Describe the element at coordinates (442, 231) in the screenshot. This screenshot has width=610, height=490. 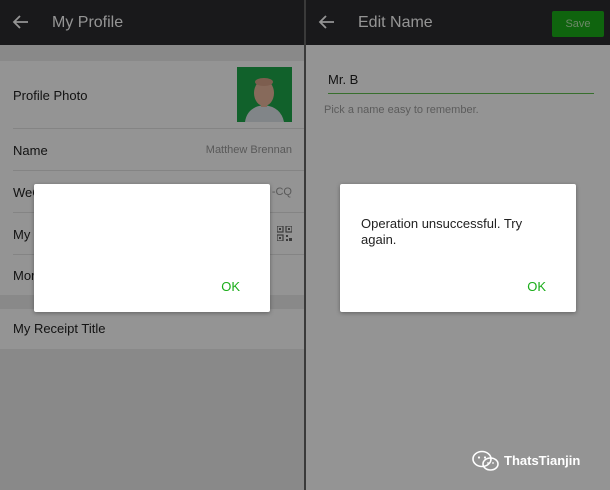
I see `dialog-message: Operation unsuccessful. Try again.` at that location.